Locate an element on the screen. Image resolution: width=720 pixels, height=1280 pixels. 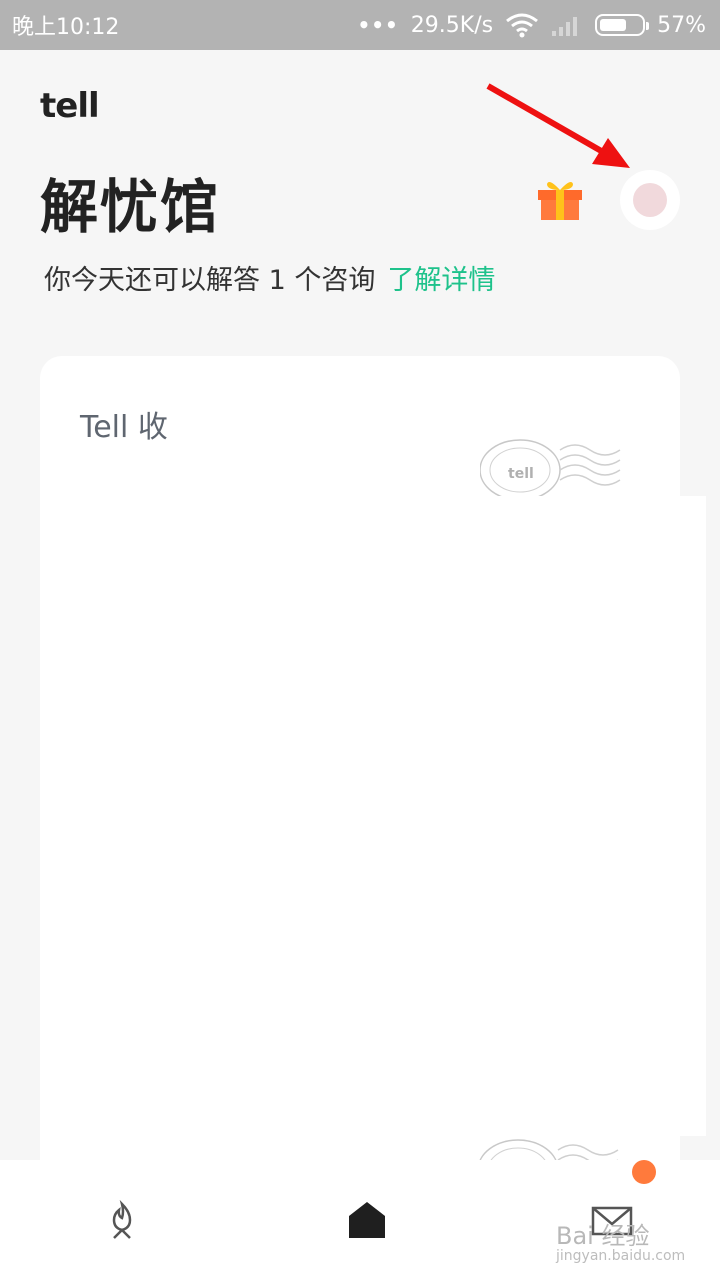
watermark-url: jingyan.baidu.com is located at coordinates (621, 1256).